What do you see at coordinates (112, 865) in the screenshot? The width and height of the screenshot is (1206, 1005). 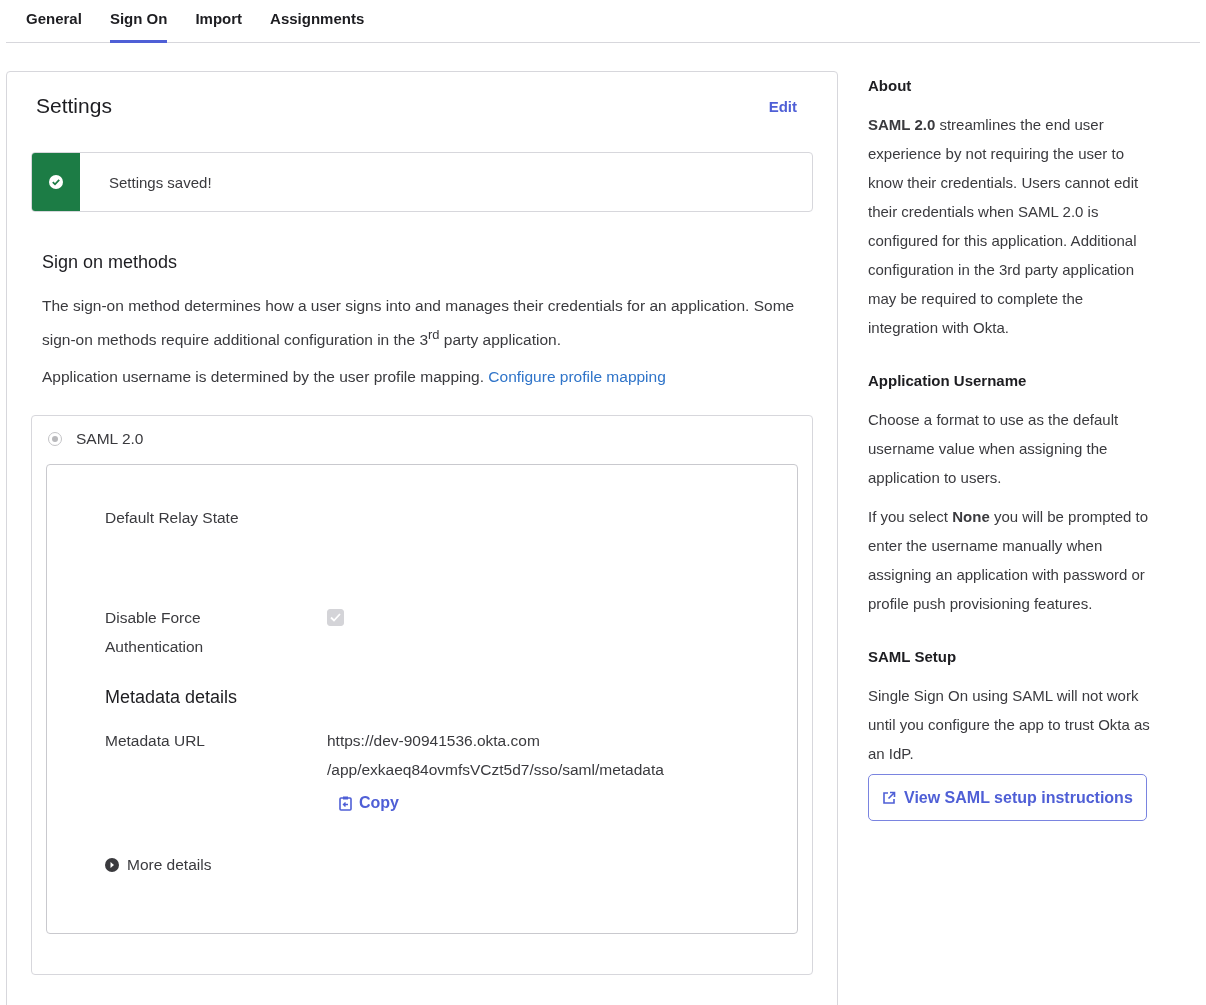 I see `caret-icon` at bounding box center [112, 865].